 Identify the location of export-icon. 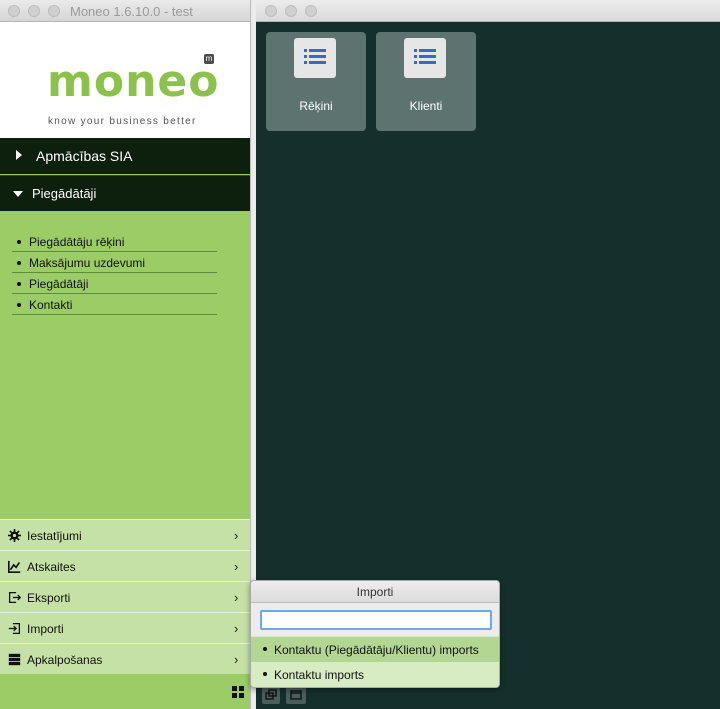
(14, 597).